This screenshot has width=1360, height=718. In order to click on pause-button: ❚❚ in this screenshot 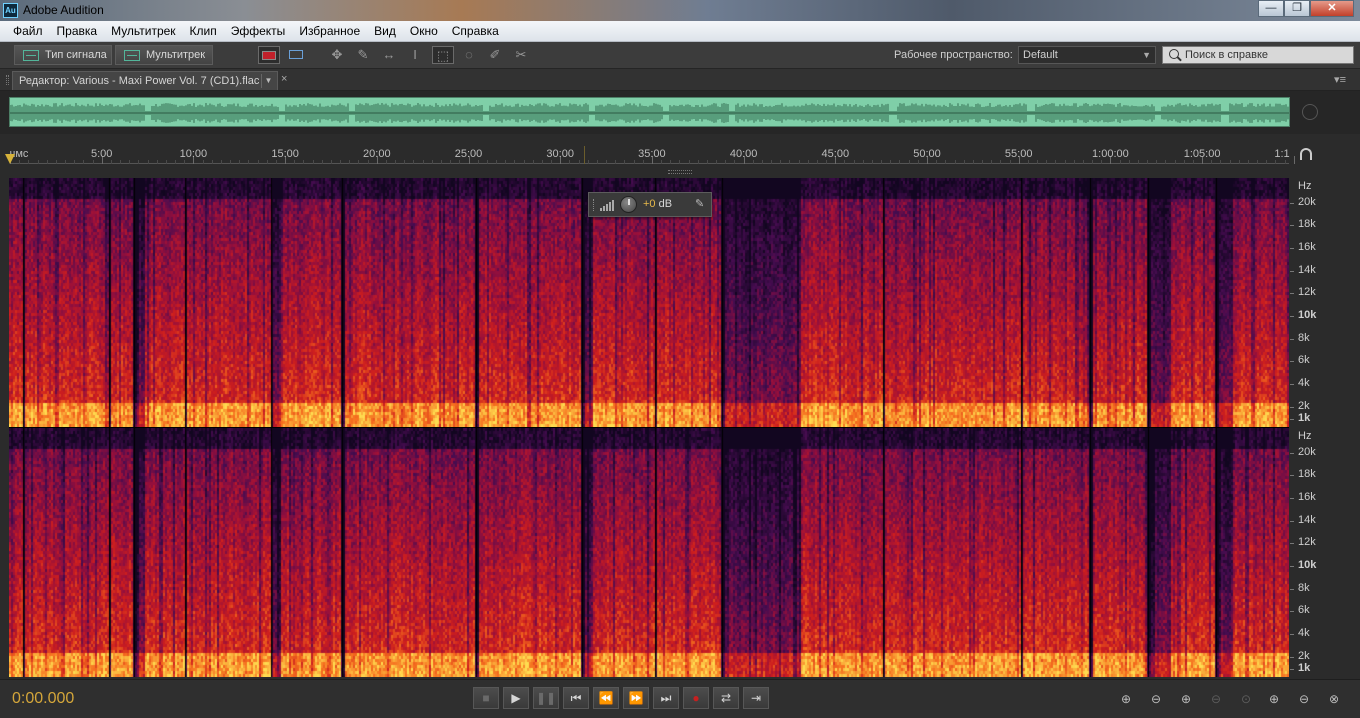, I will do `click(546, 698)`.